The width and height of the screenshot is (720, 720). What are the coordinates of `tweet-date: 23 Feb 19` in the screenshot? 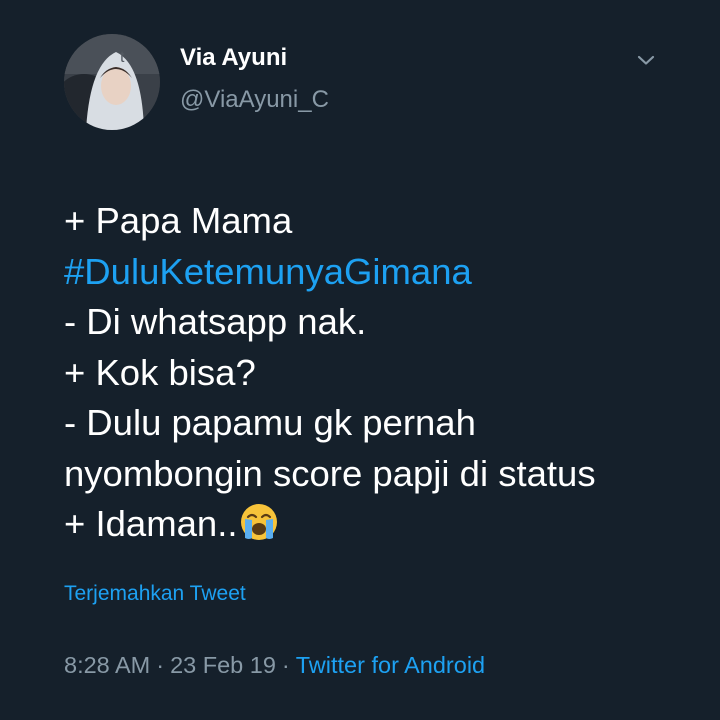 It's located at (223, 665).